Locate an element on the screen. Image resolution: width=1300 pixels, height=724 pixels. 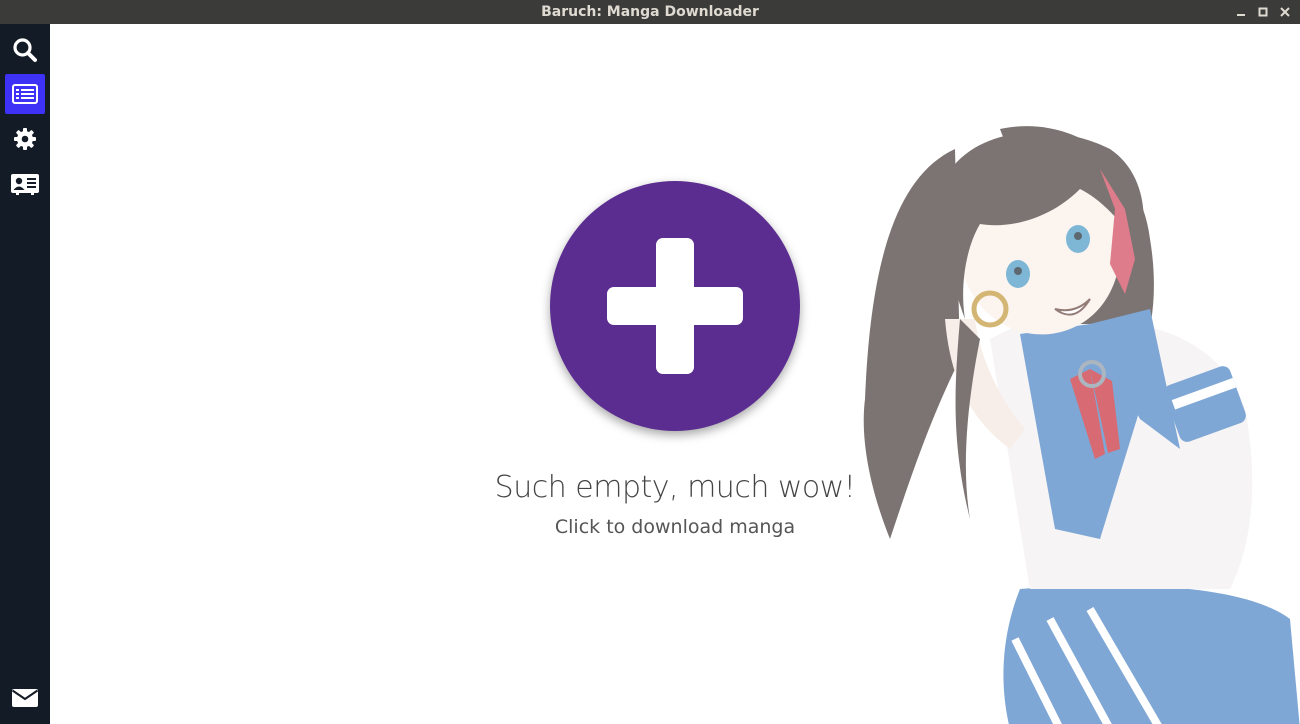
close-icon is located at coordinates (1285, 12).